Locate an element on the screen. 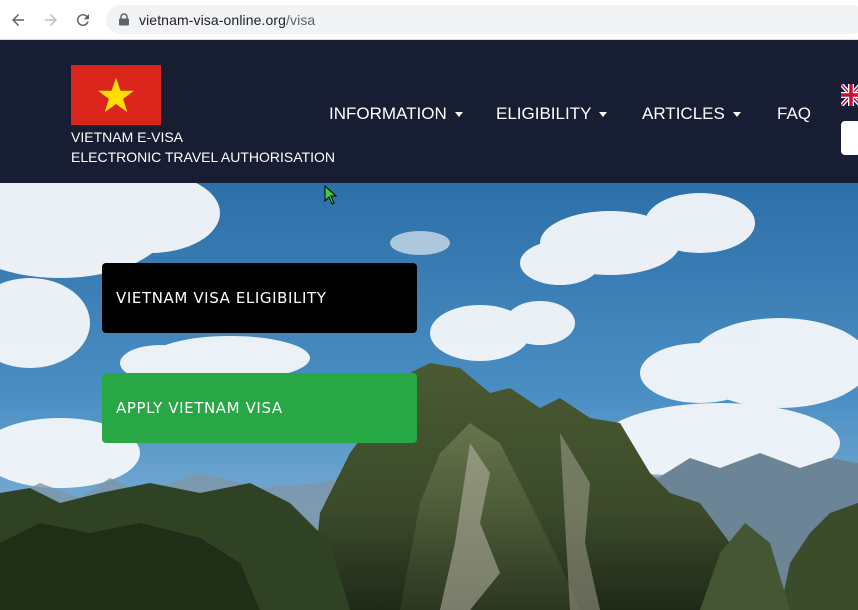  nav-articles-label: ARTICLES is located at coordinates (683, 113).